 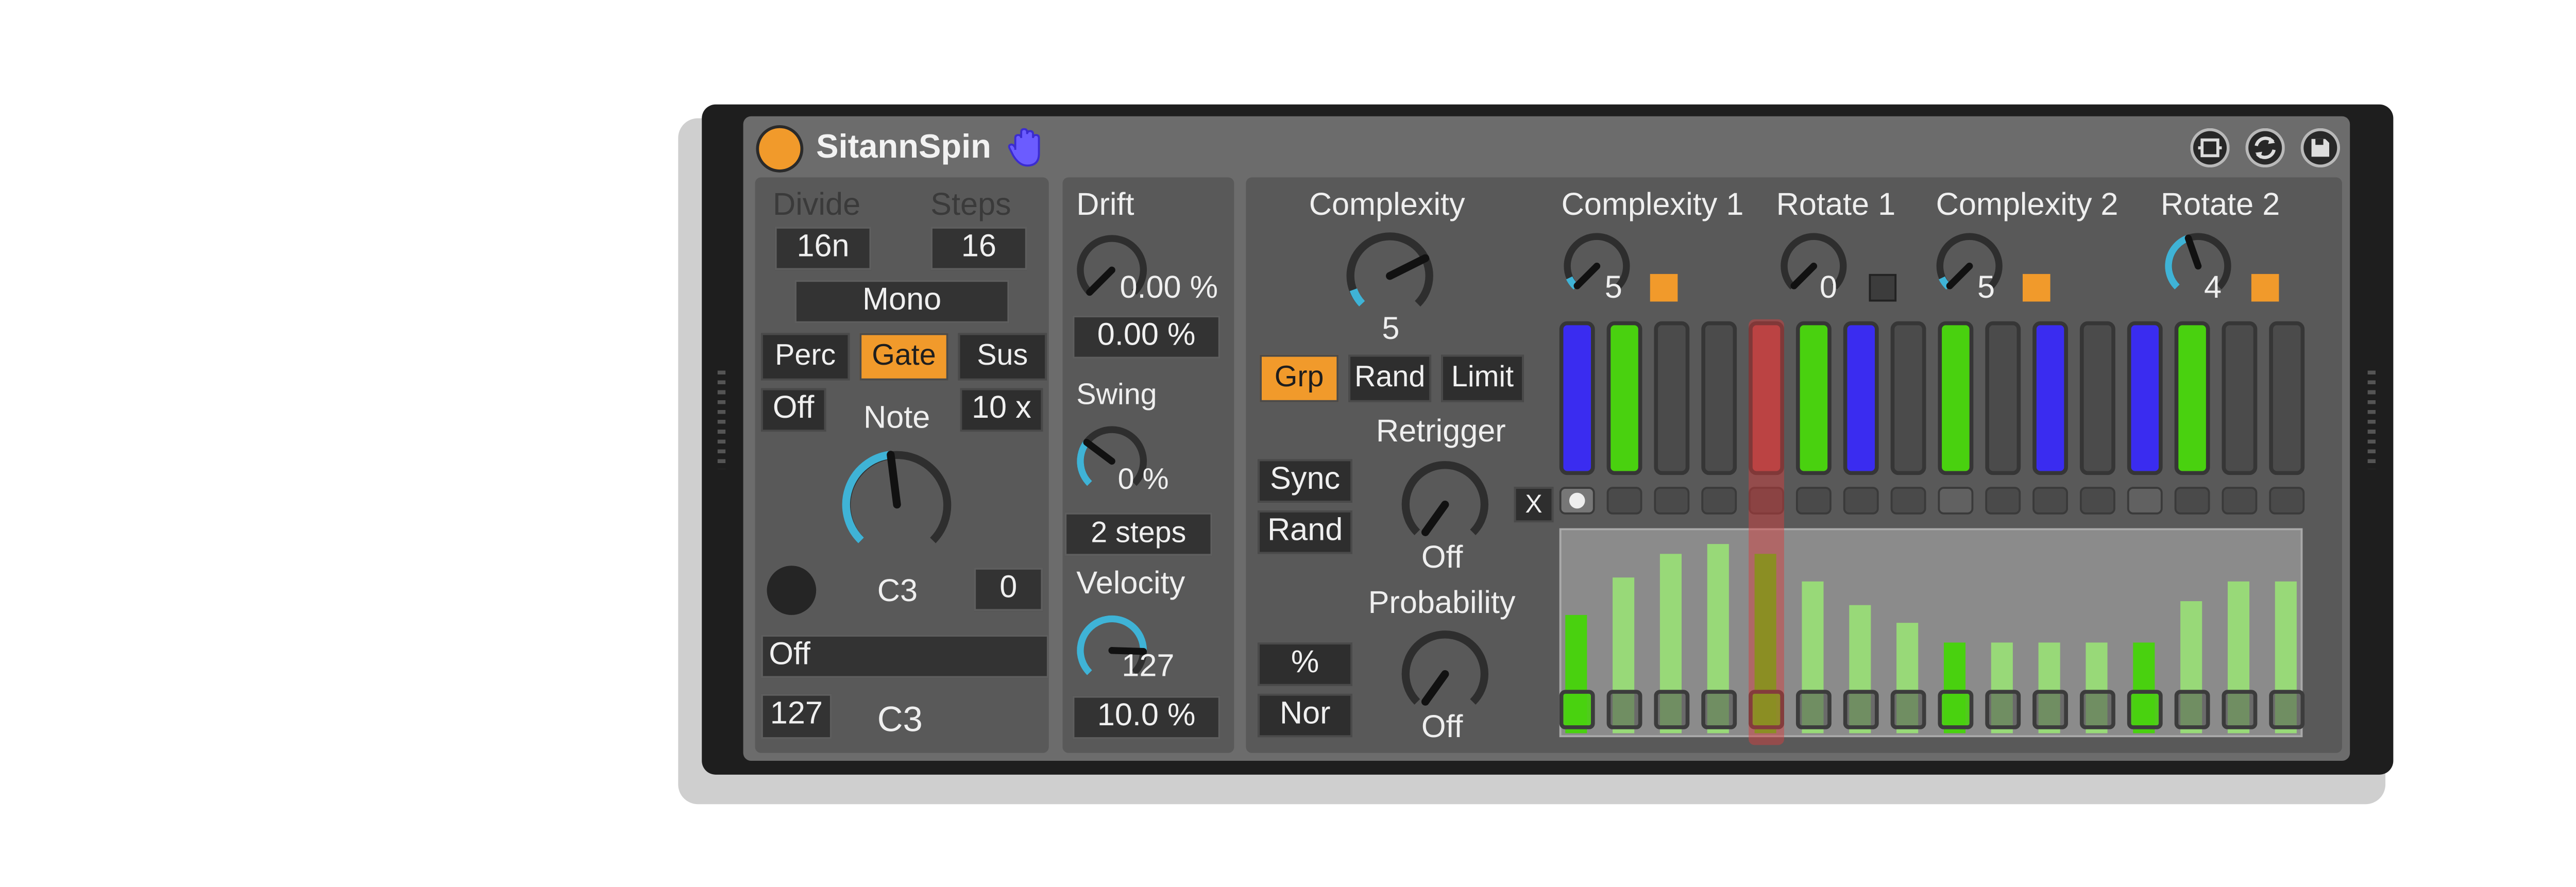 What do you see at coordinates (1445, 504) in the screenshot?
I see `retrigger-knob` at bounding box center [1445, 504].